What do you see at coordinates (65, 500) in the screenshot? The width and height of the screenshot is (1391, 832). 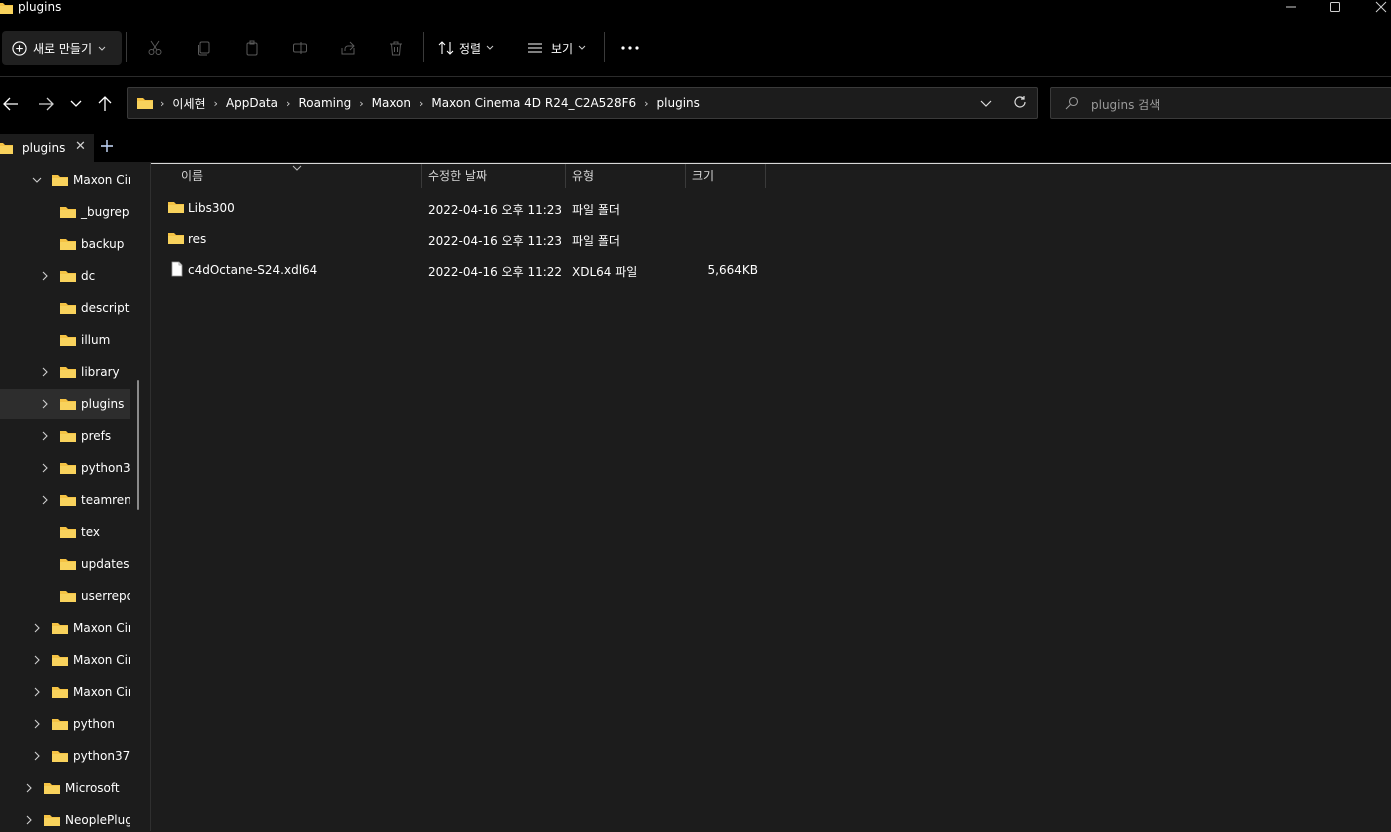 I see `sidebar-item-teamrenc: teamrenc` at bounding box center [65, 500].